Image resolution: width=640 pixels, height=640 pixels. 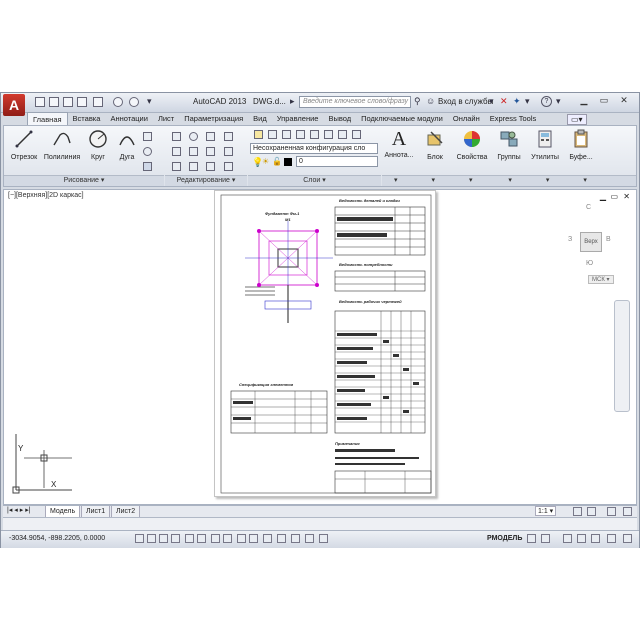 What do you see at coordinates (201, 538) in the screenshot?
I see `osnap-icon` at bounding box center [201, 538].